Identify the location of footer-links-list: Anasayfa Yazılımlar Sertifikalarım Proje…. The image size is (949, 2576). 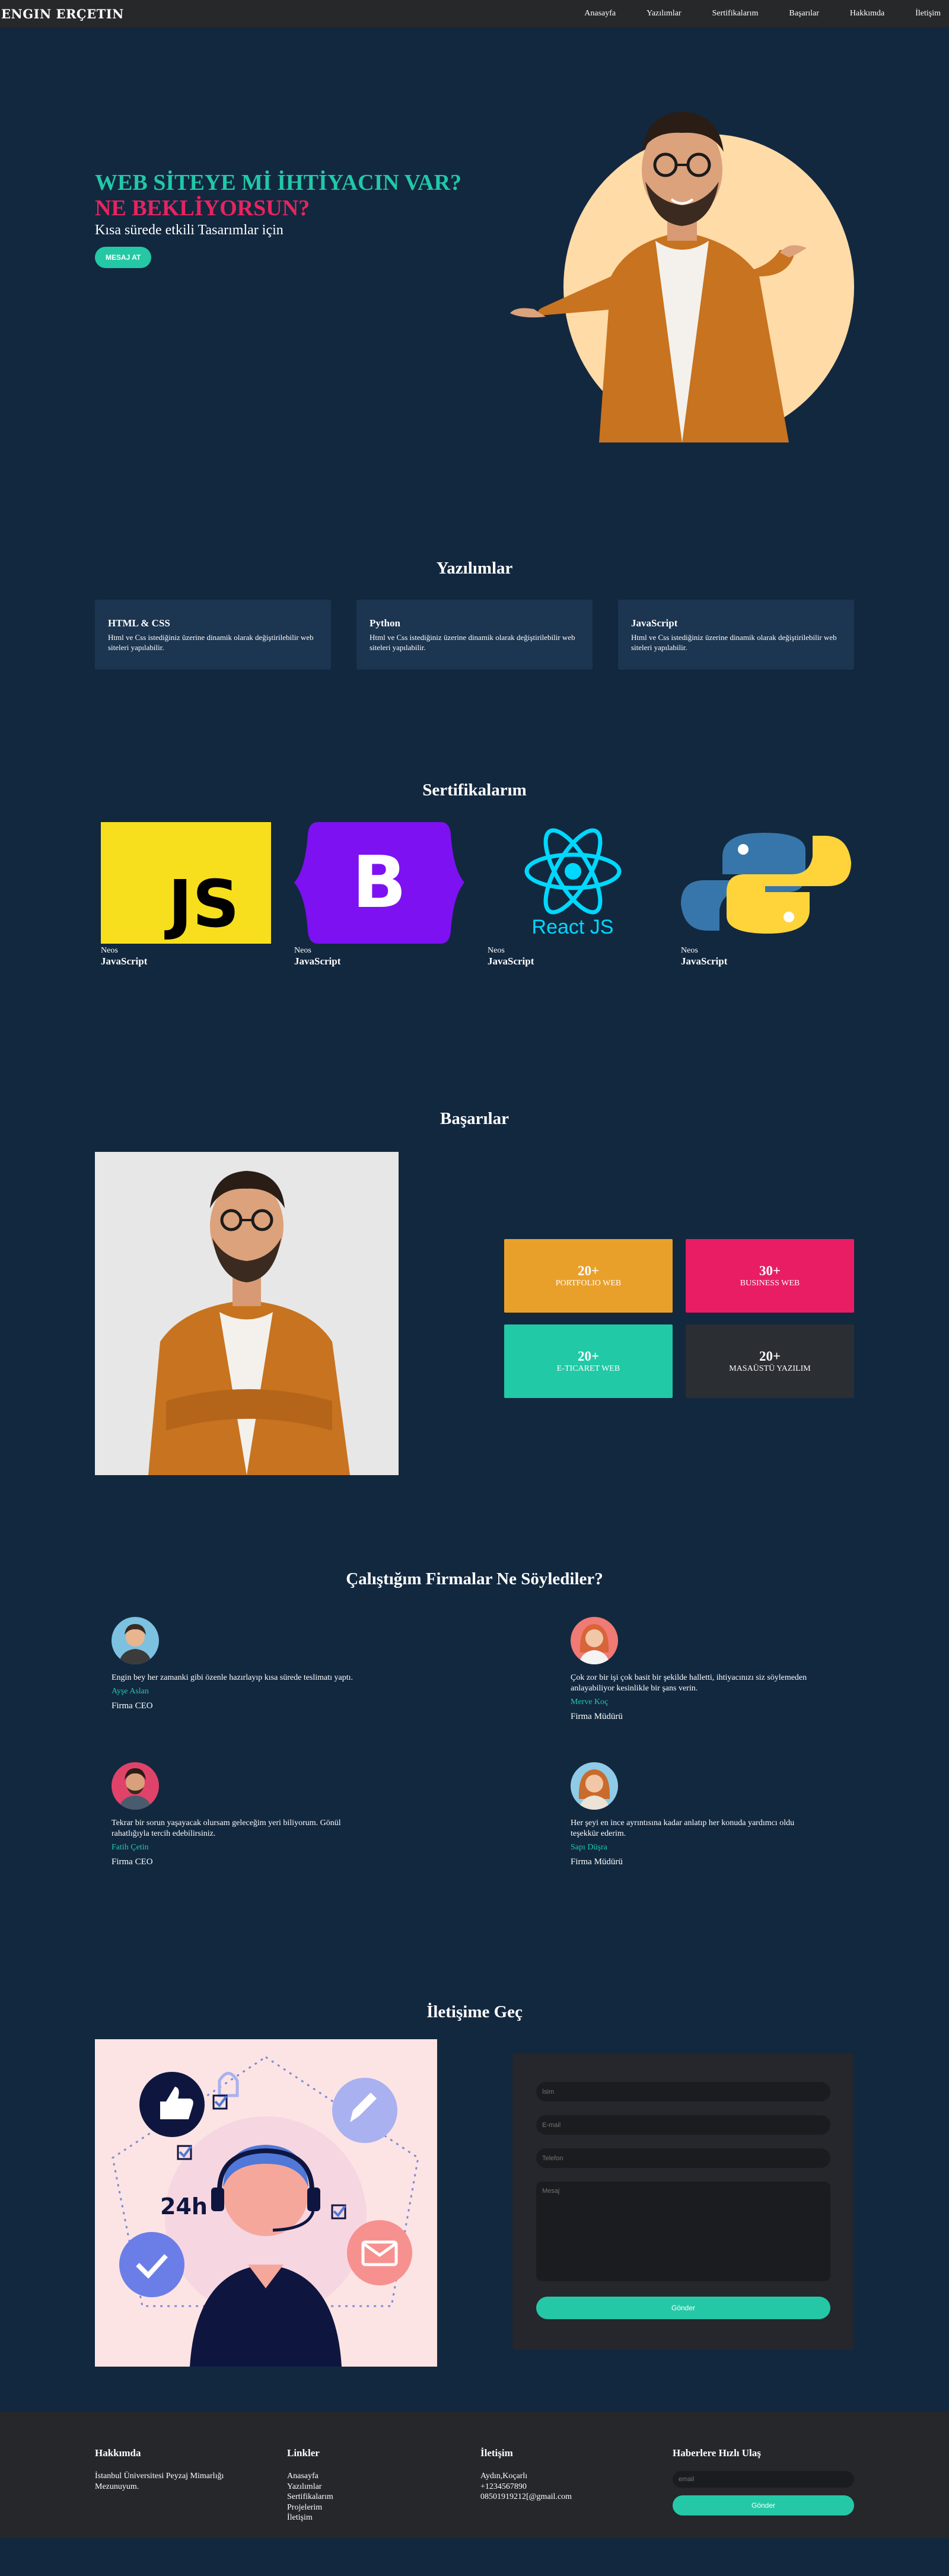
(376, 2497).